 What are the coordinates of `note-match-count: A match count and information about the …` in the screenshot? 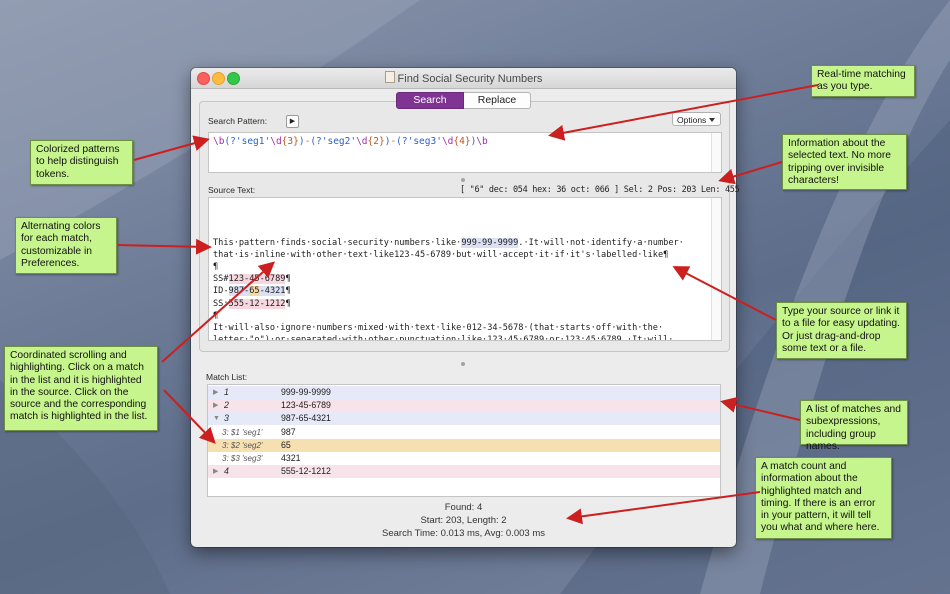 It's located at (823, 498).